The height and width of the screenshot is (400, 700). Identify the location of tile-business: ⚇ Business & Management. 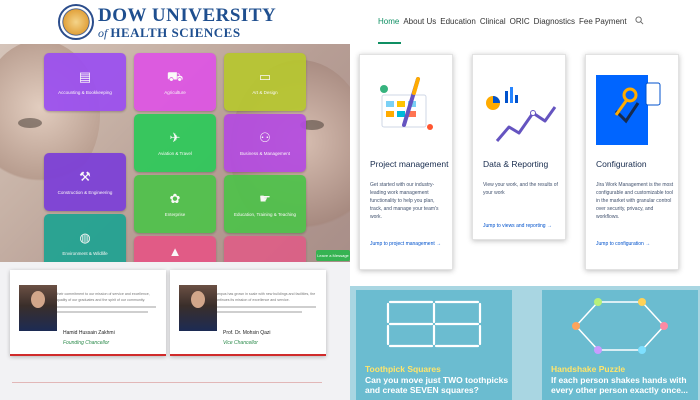
(265, 143).